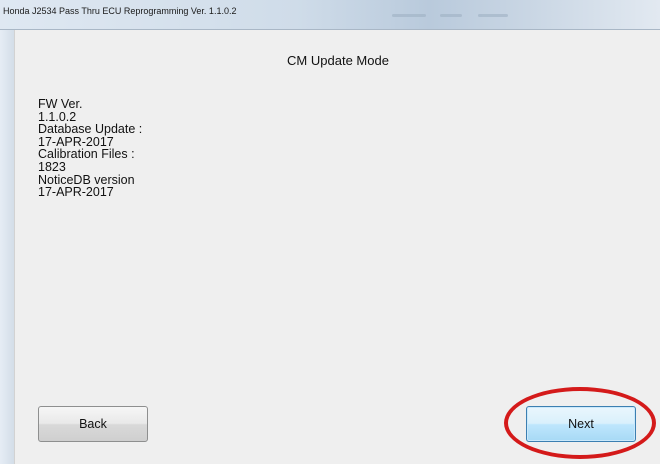  What do you see at coordinates (7, 247) in the screenshot?
I see `window-left-border` at bounding box center [7, 247].